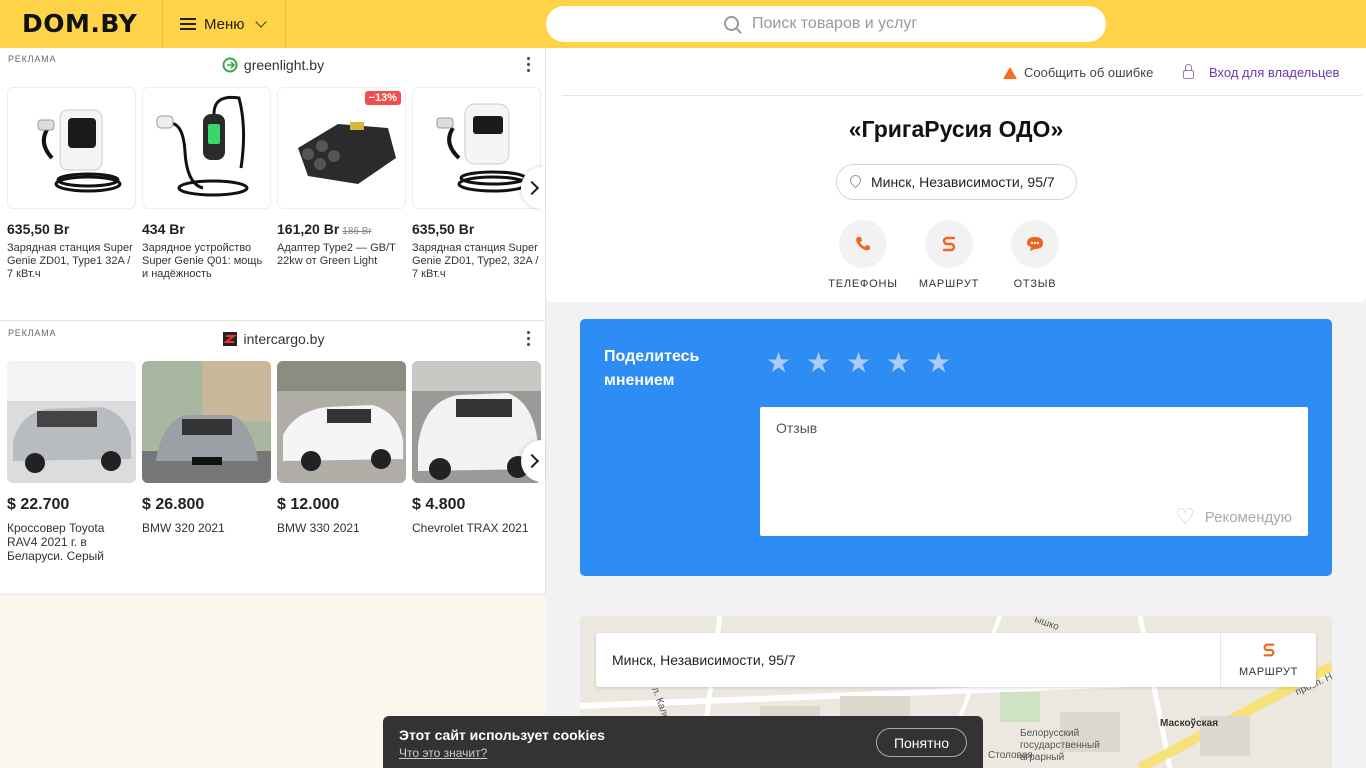 This screenshot has height=768, width=1366. What do you see at coordinates (188, 24) in the screenshot?
I see `hamburger-icon` at bounding box center [188, 24].